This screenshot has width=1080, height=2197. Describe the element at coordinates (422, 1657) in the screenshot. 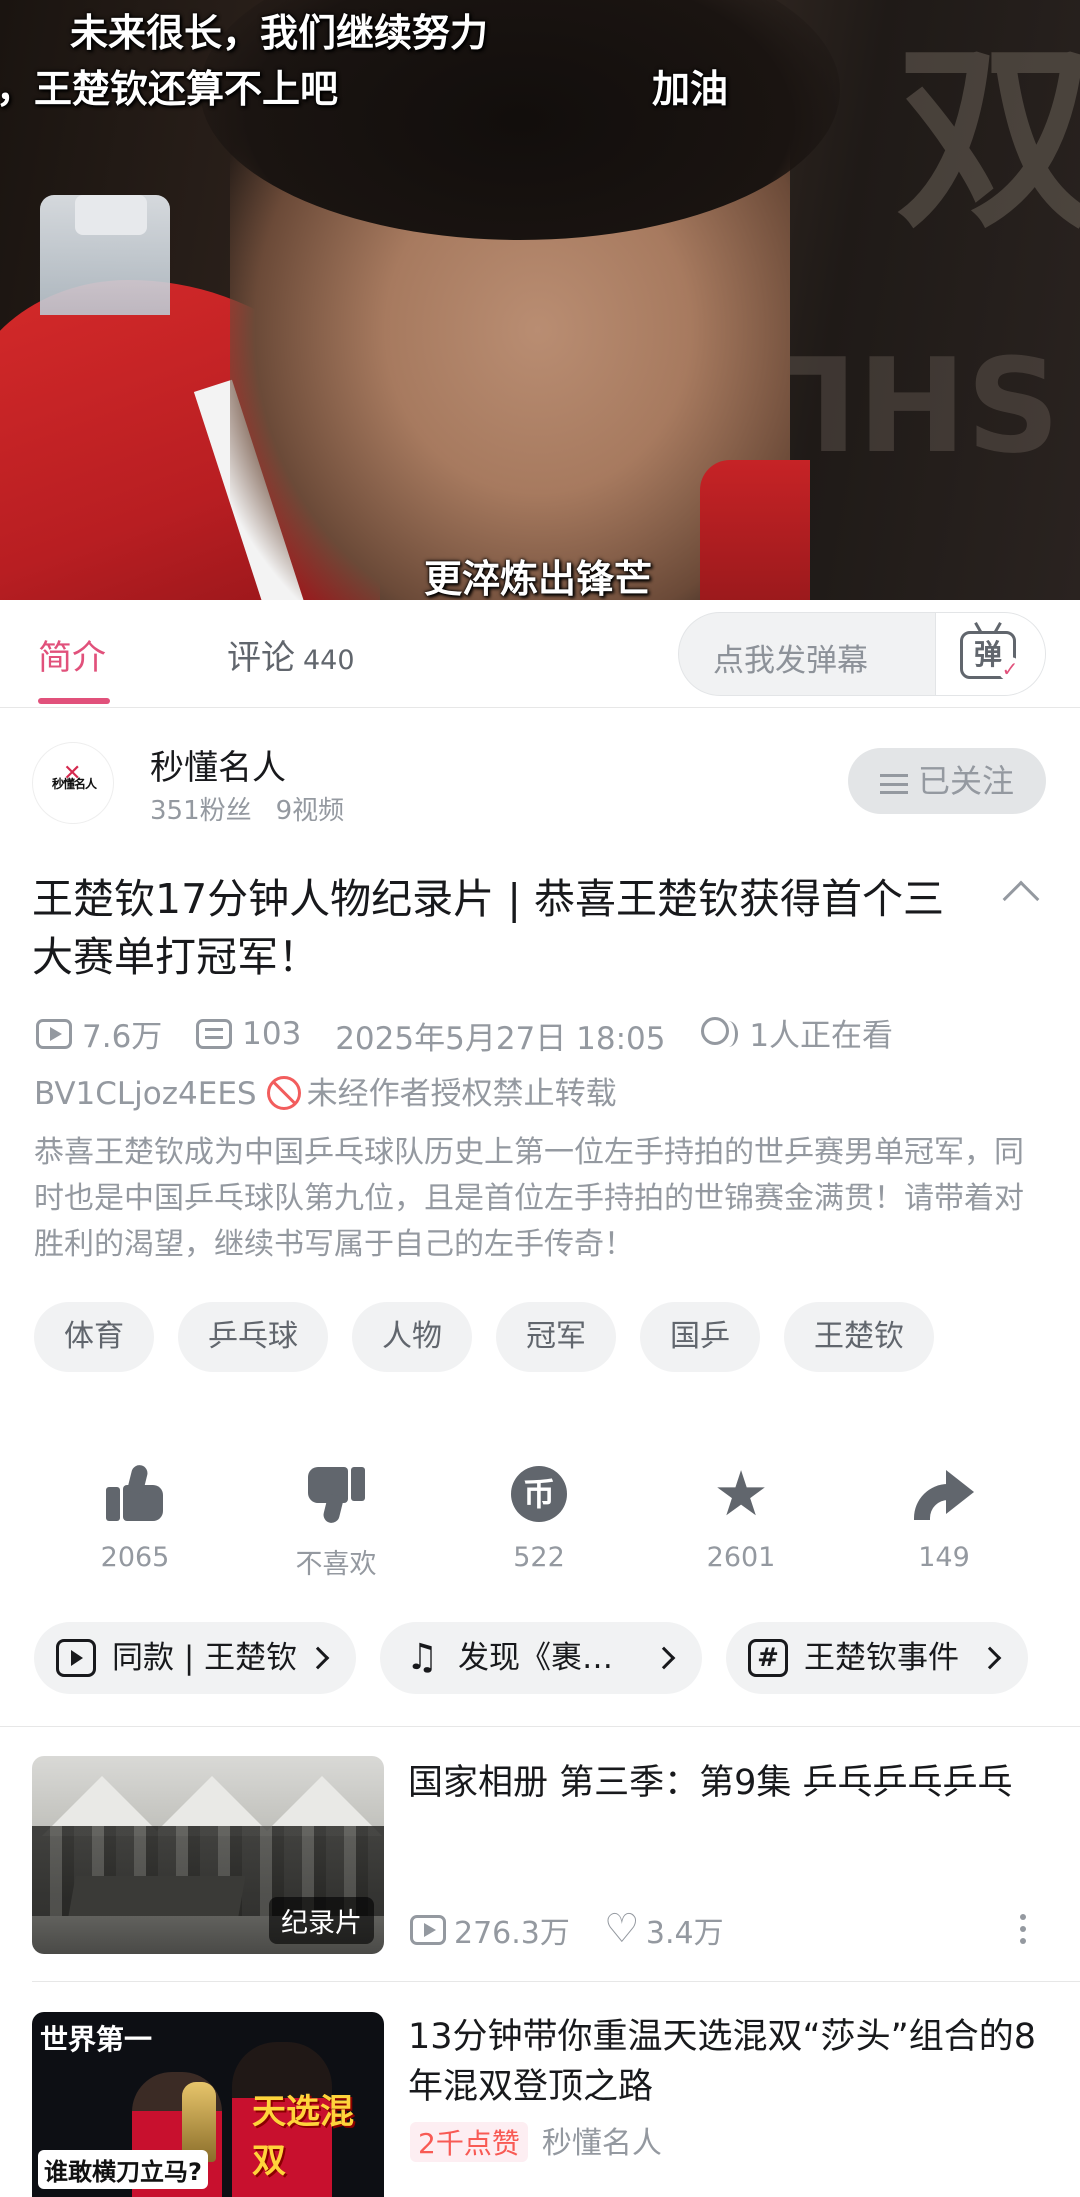

I see `music-note-icon: ♫` at that location.